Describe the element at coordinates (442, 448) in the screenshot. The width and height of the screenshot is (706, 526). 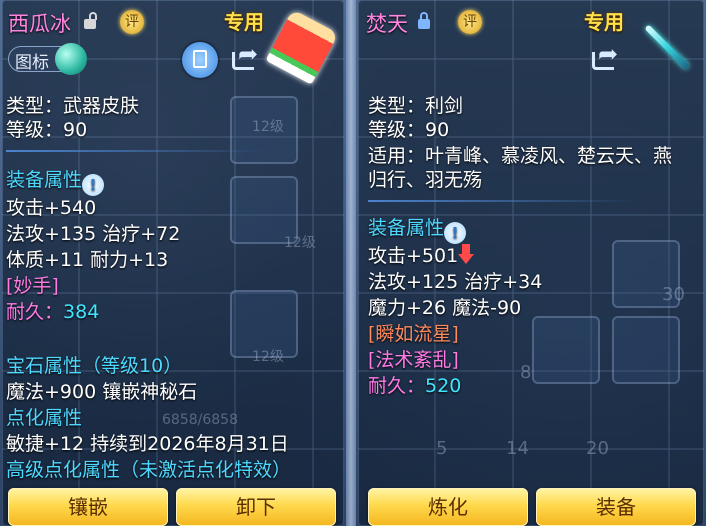
I see `bg-count: 5` at that location.